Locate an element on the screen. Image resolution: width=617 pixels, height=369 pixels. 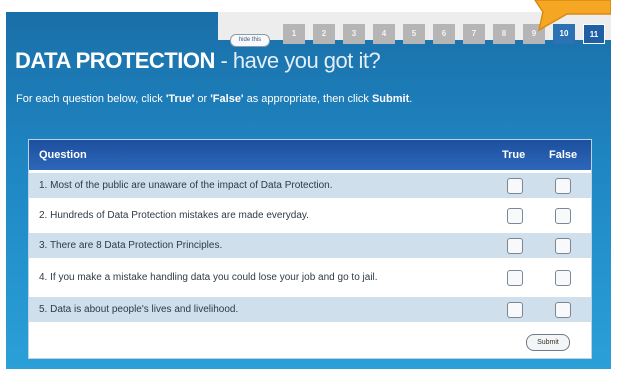
instructions-true: 'True' is located at coordinates (180, 99).